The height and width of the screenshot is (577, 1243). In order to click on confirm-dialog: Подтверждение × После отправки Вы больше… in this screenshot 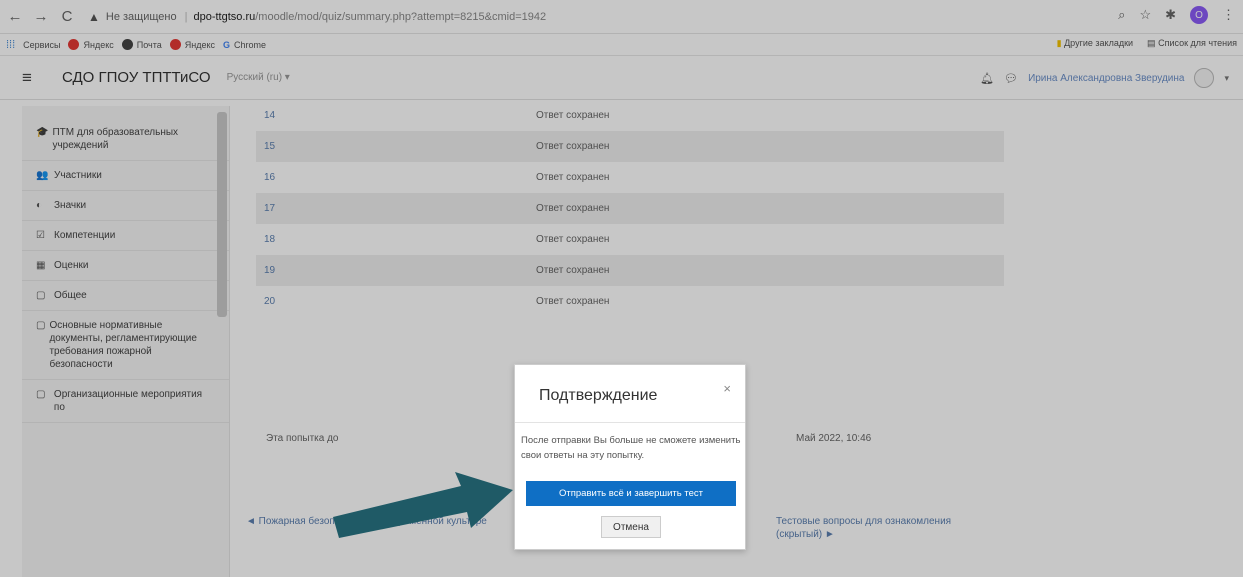, I will do `click(630, 457)`.